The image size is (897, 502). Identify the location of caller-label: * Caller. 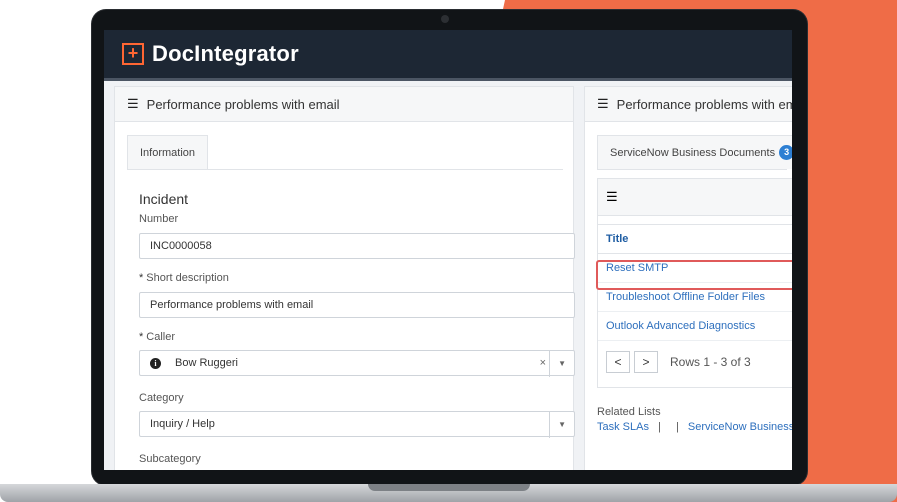
(157, 337).